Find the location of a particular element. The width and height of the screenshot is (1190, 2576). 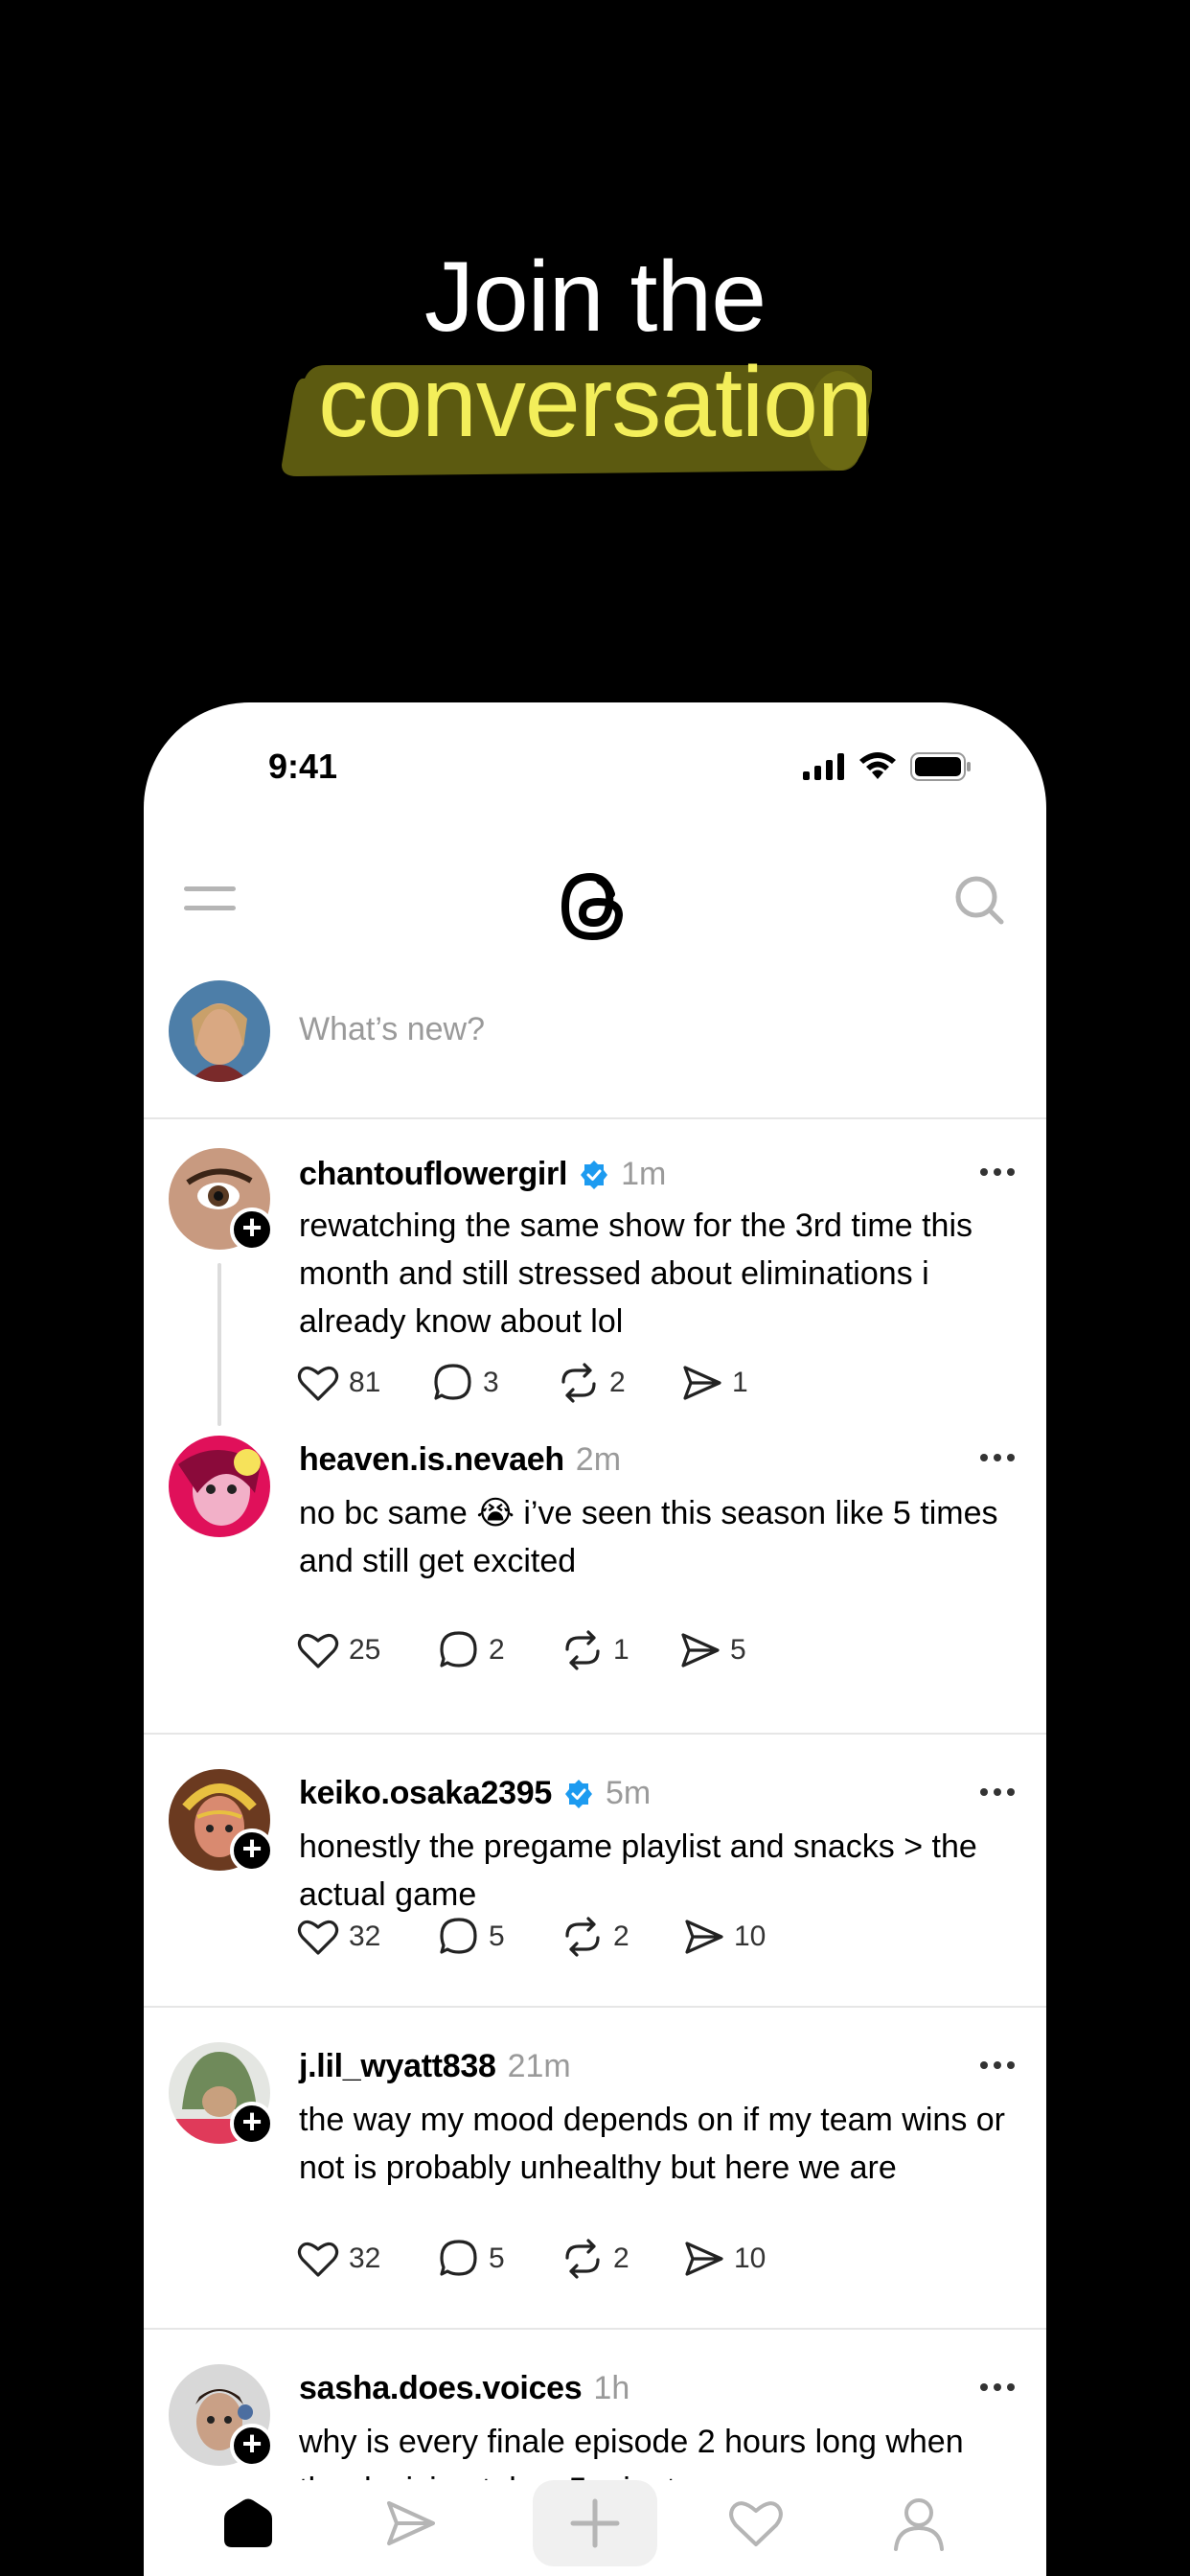

post-time: 5m is located at coordinates (629, 1793).